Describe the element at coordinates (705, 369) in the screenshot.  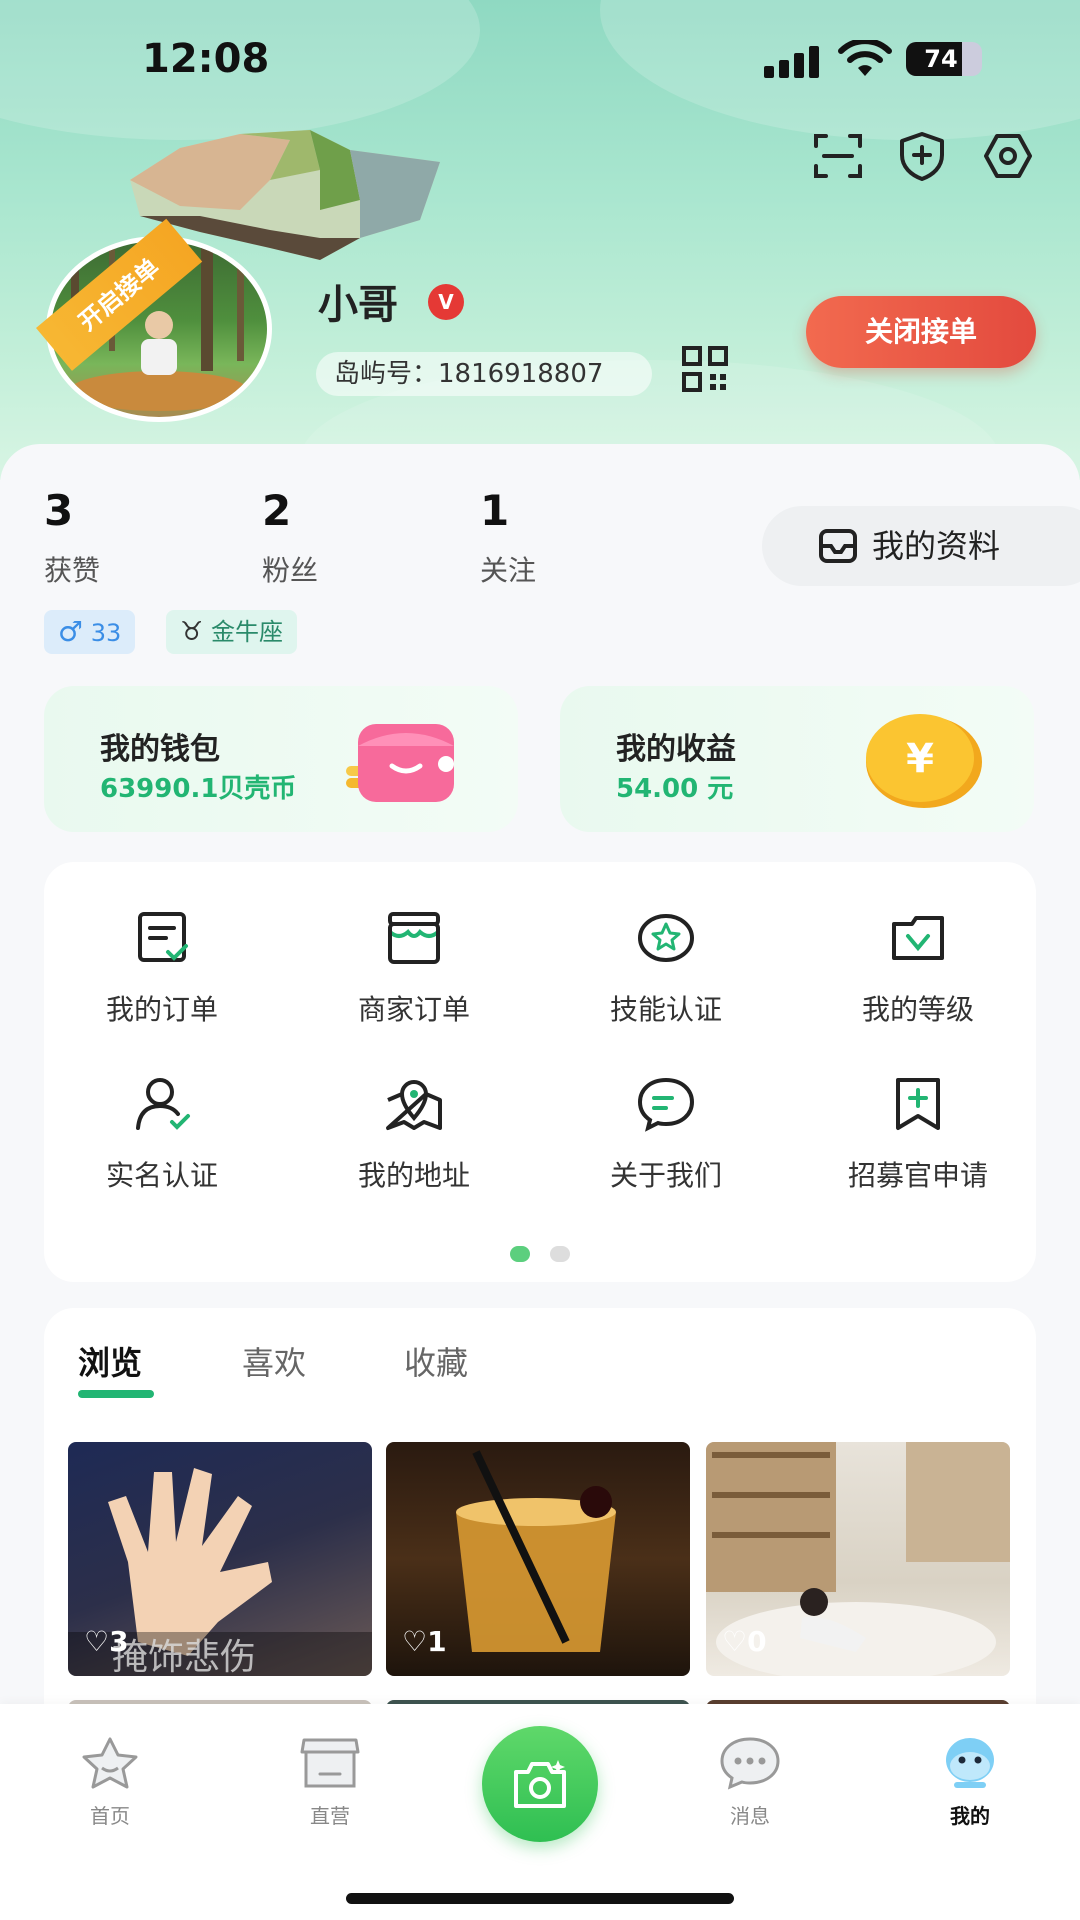
I see `qr-code-icon` at that location.